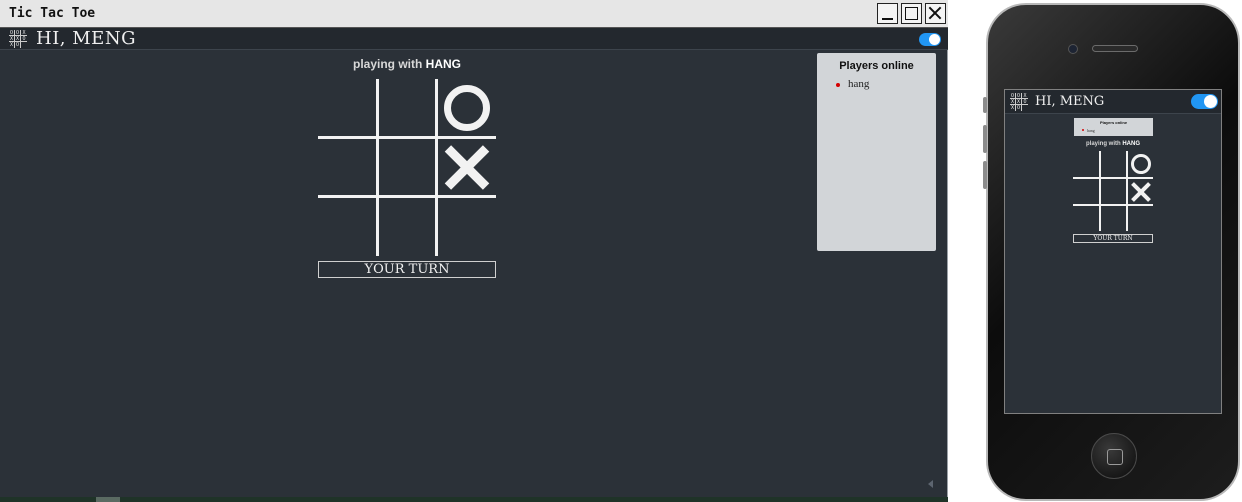  Describe the element at coordinates (108, 499) in the screenshot. I see `scrollbar-thumb` at that location.